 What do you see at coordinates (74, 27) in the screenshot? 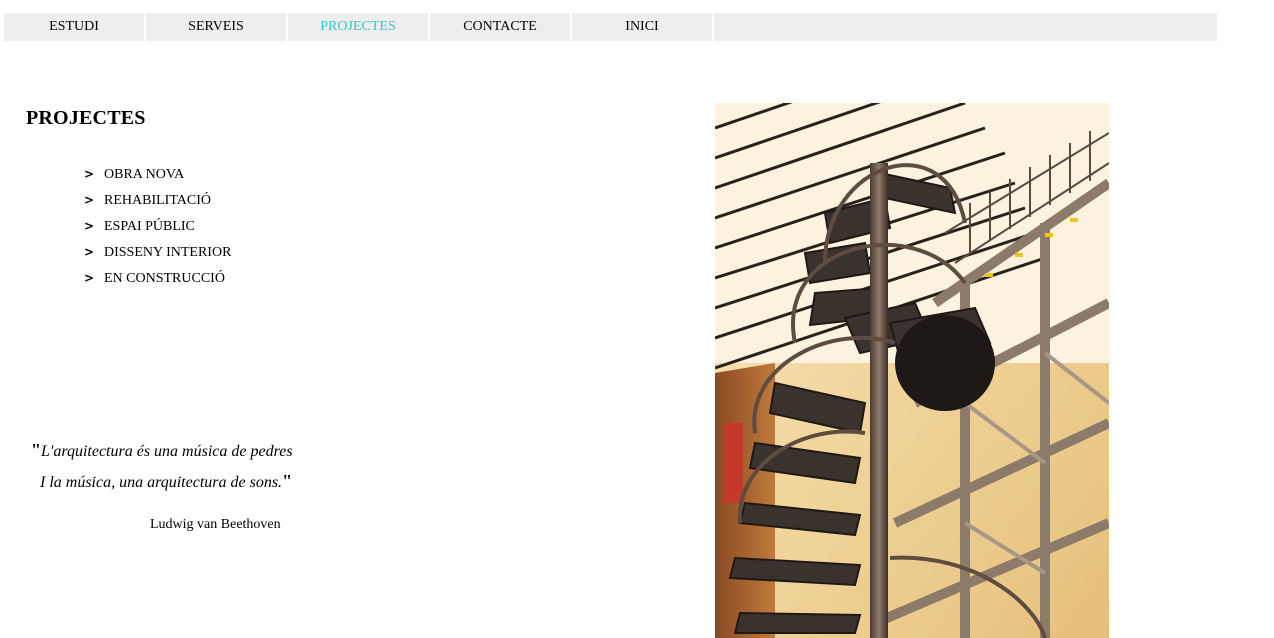
I see `nav-item-estudi: ESTUDI` at bounding box center [74, 27].